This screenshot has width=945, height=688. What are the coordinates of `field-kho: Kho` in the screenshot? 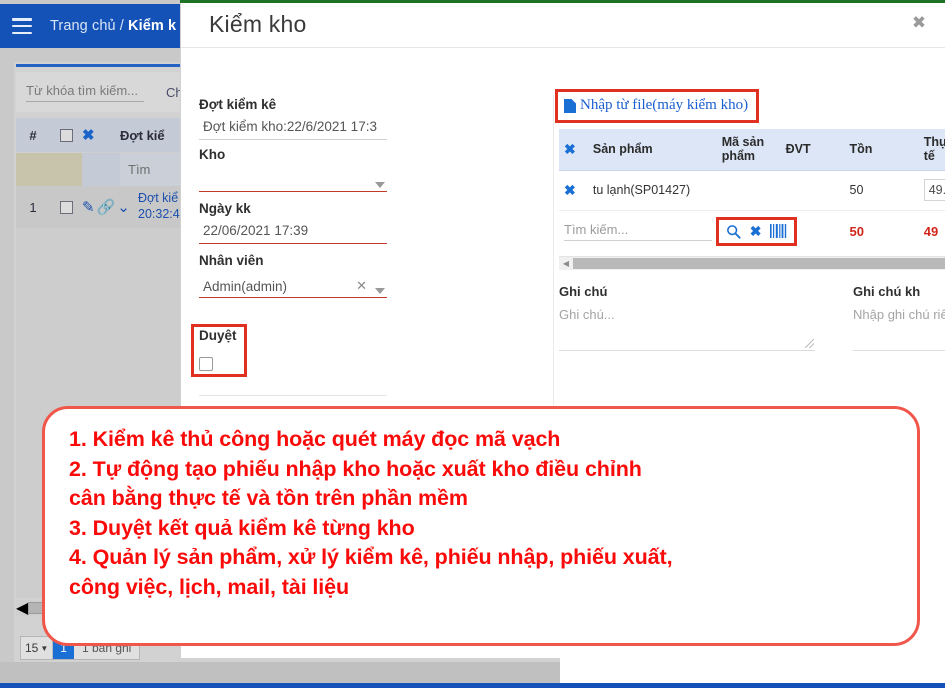 It's located at (293, 169).